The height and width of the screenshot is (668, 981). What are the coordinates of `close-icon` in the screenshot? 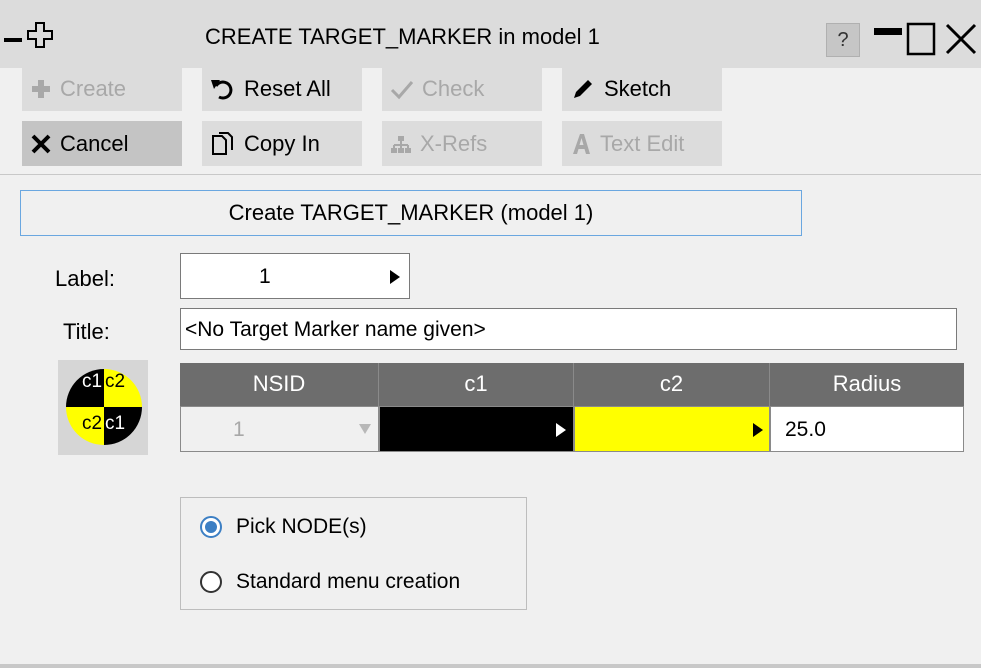 It's located at (961, 39).